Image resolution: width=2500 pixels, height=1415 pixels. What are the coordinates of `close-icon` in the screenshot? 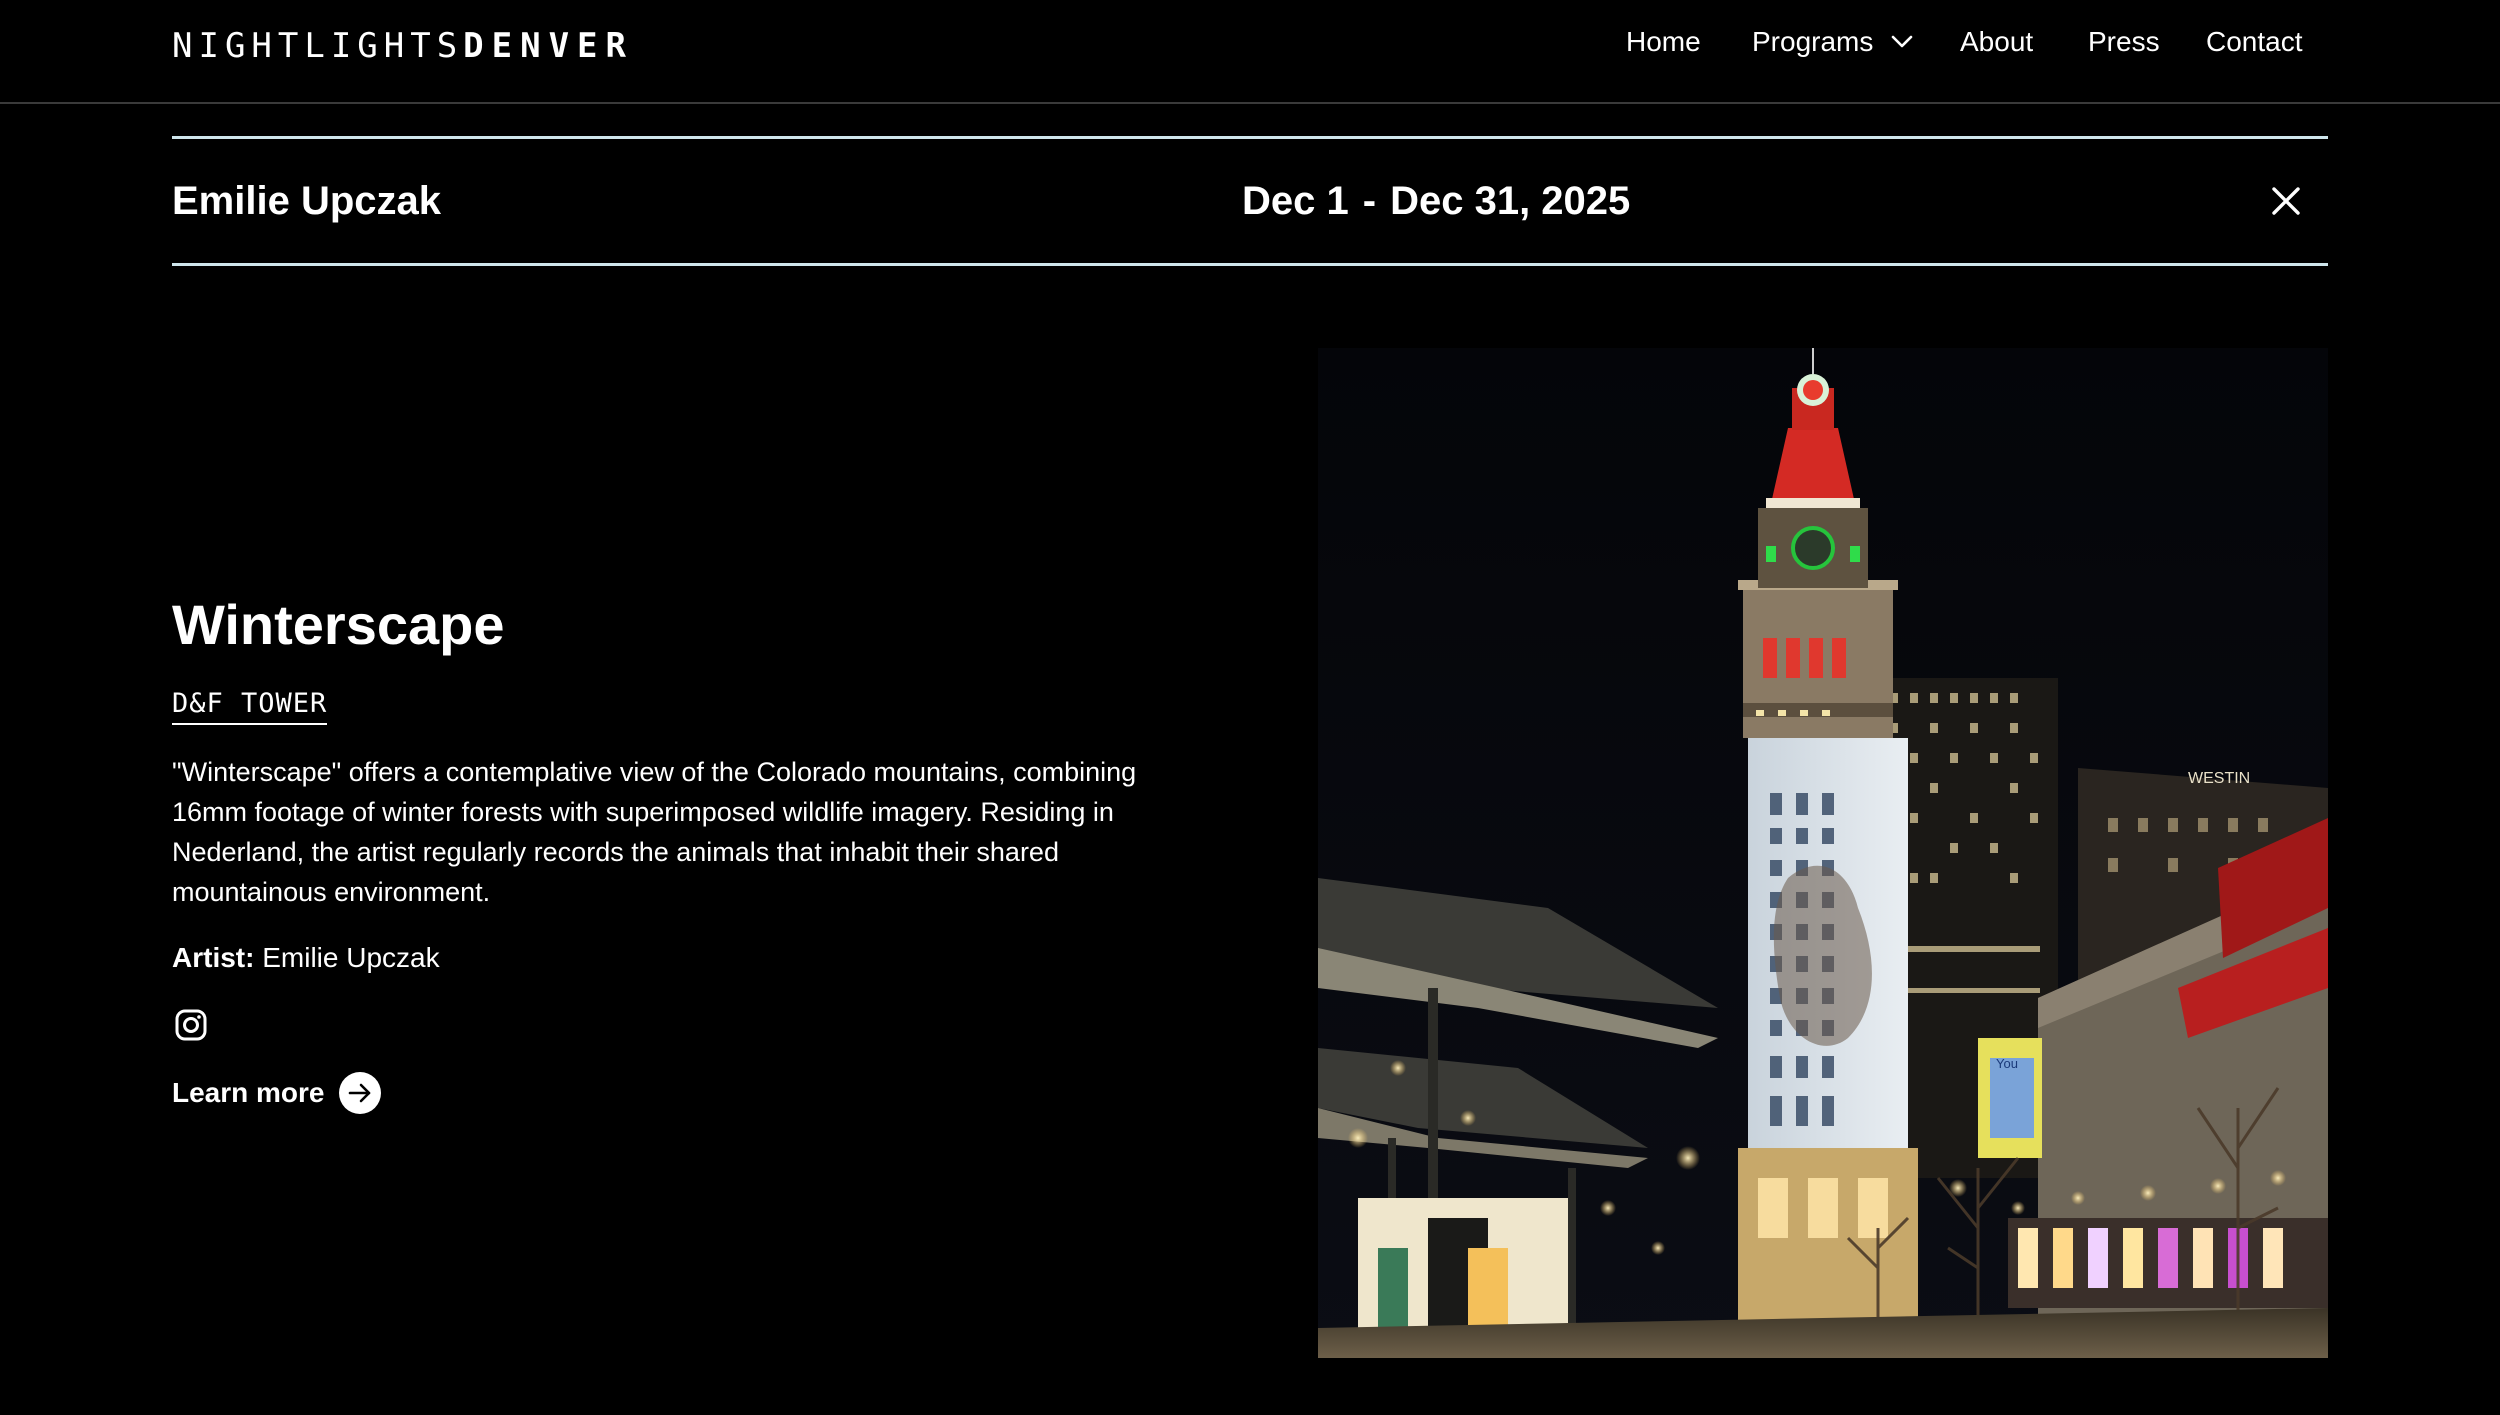 It's located at (2286, 201).